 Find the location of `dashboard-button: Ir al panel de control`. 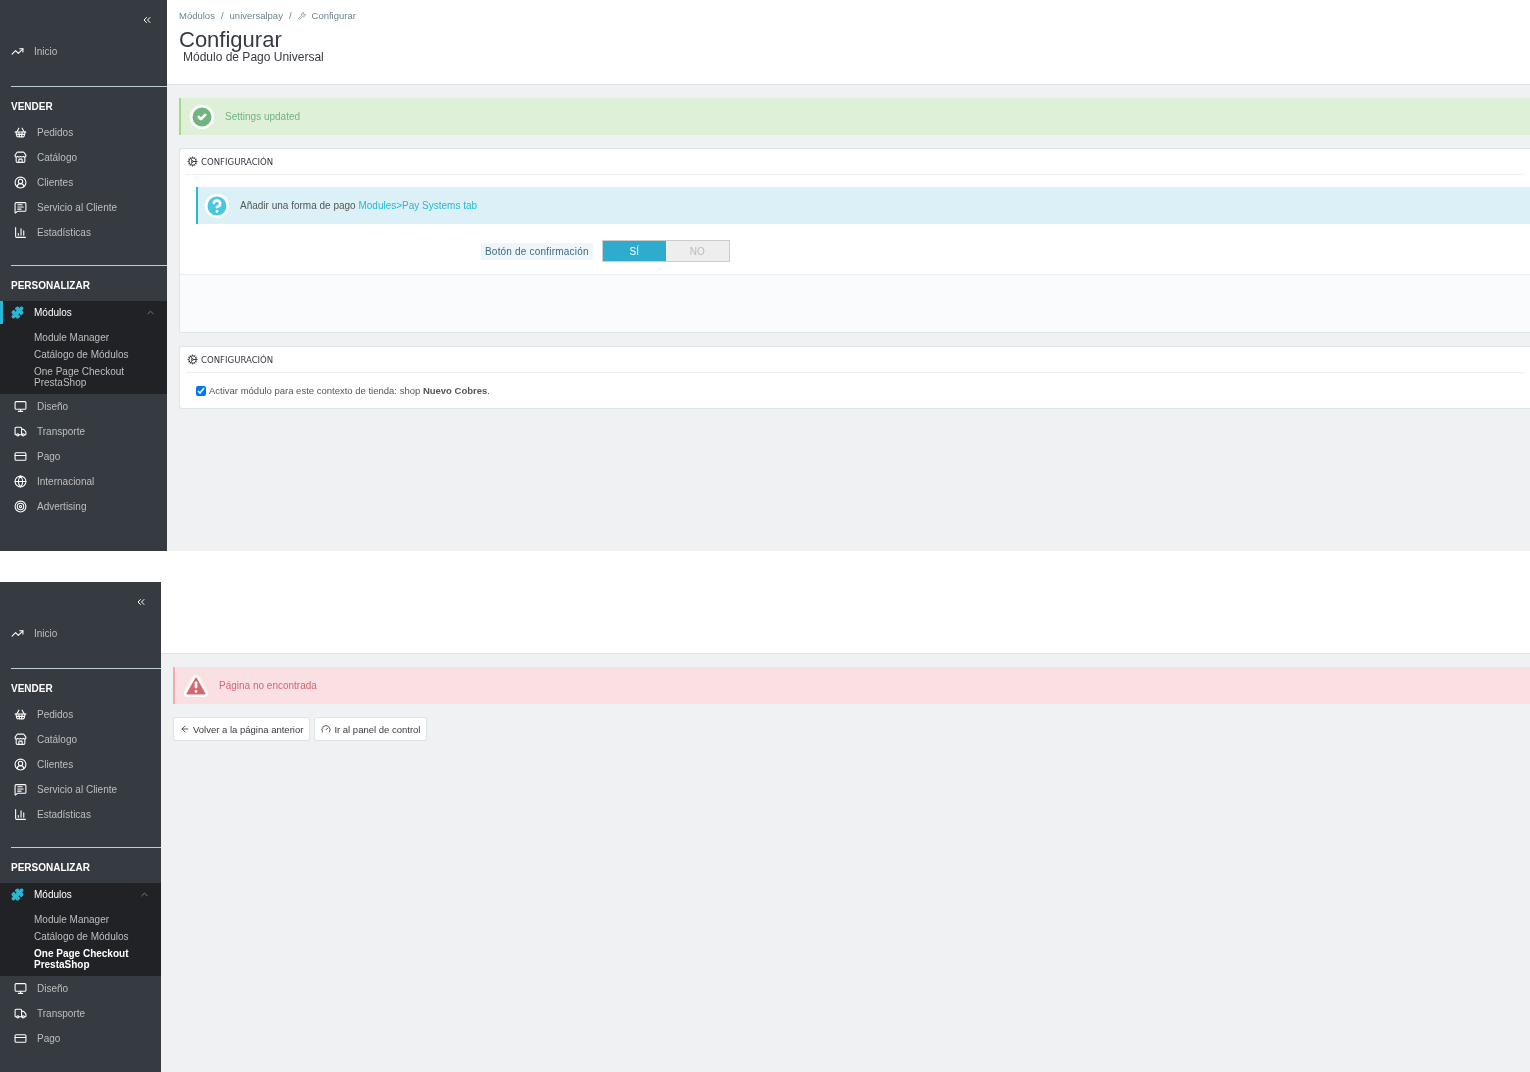

dashboard-button: Ir al panel de control is located at coordinates (371, 729).